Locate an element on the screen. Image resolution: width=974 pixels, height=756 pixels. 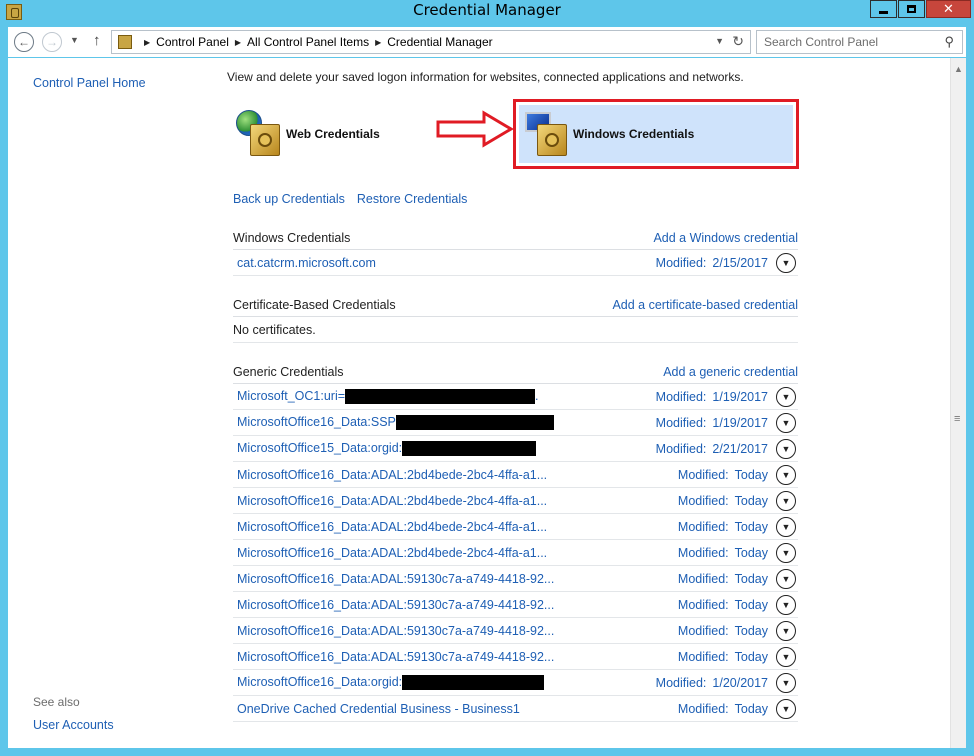
back-button: ← is located at coordinates (24, 42).